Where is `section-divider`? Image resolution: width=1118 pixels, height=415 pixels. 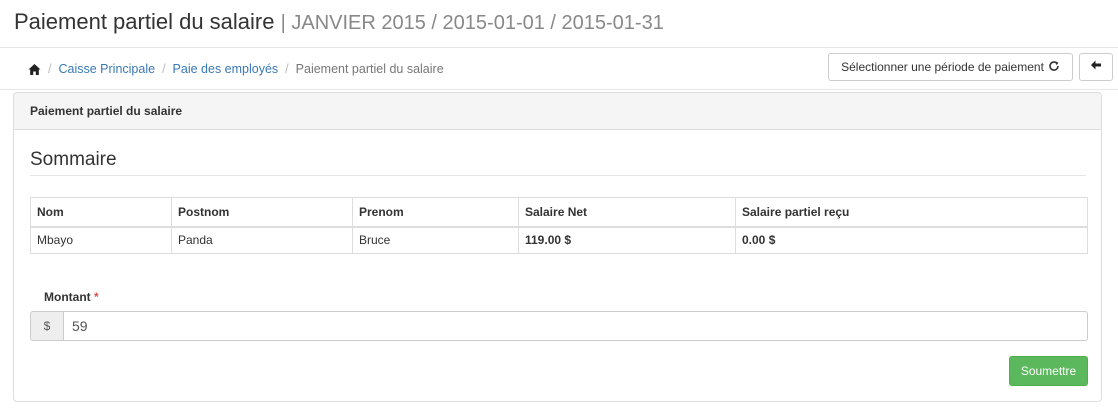 section-divider is located at coordinates (558, 175).